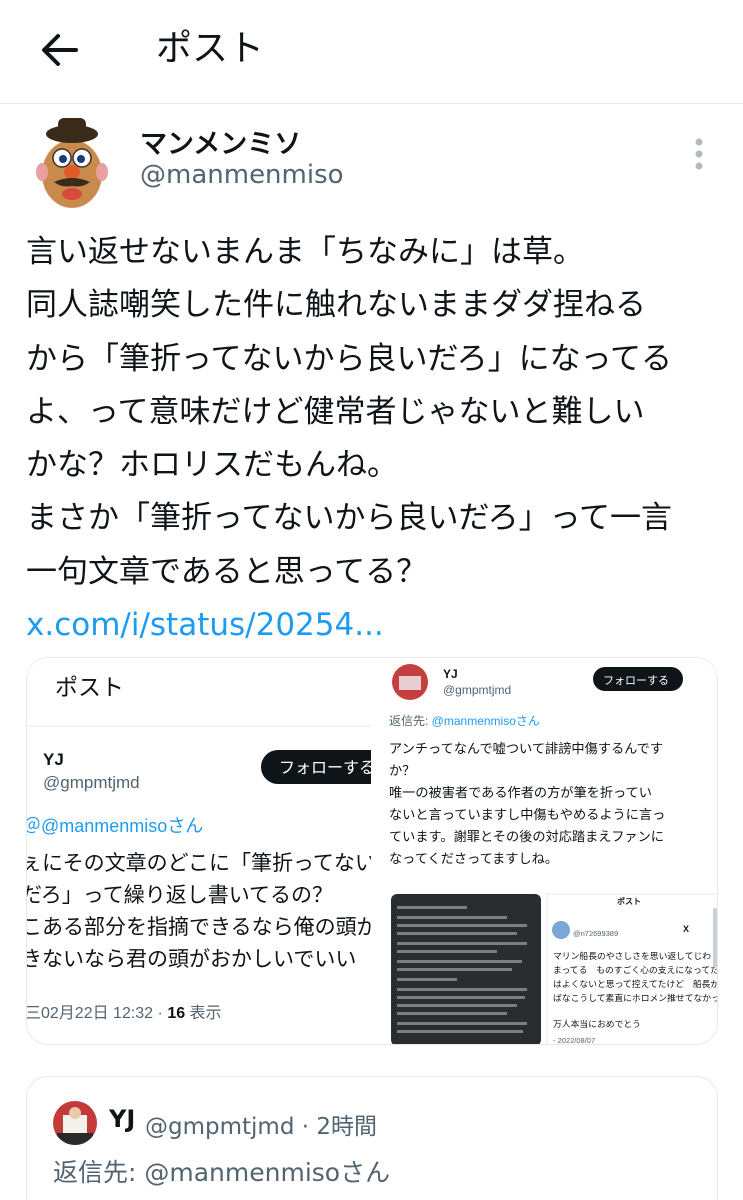 This screenshot has width=743, height=1200. I want to click on media-left-body-line: ぇにその文章のどこに「筆折ってない, so click(199, 863).